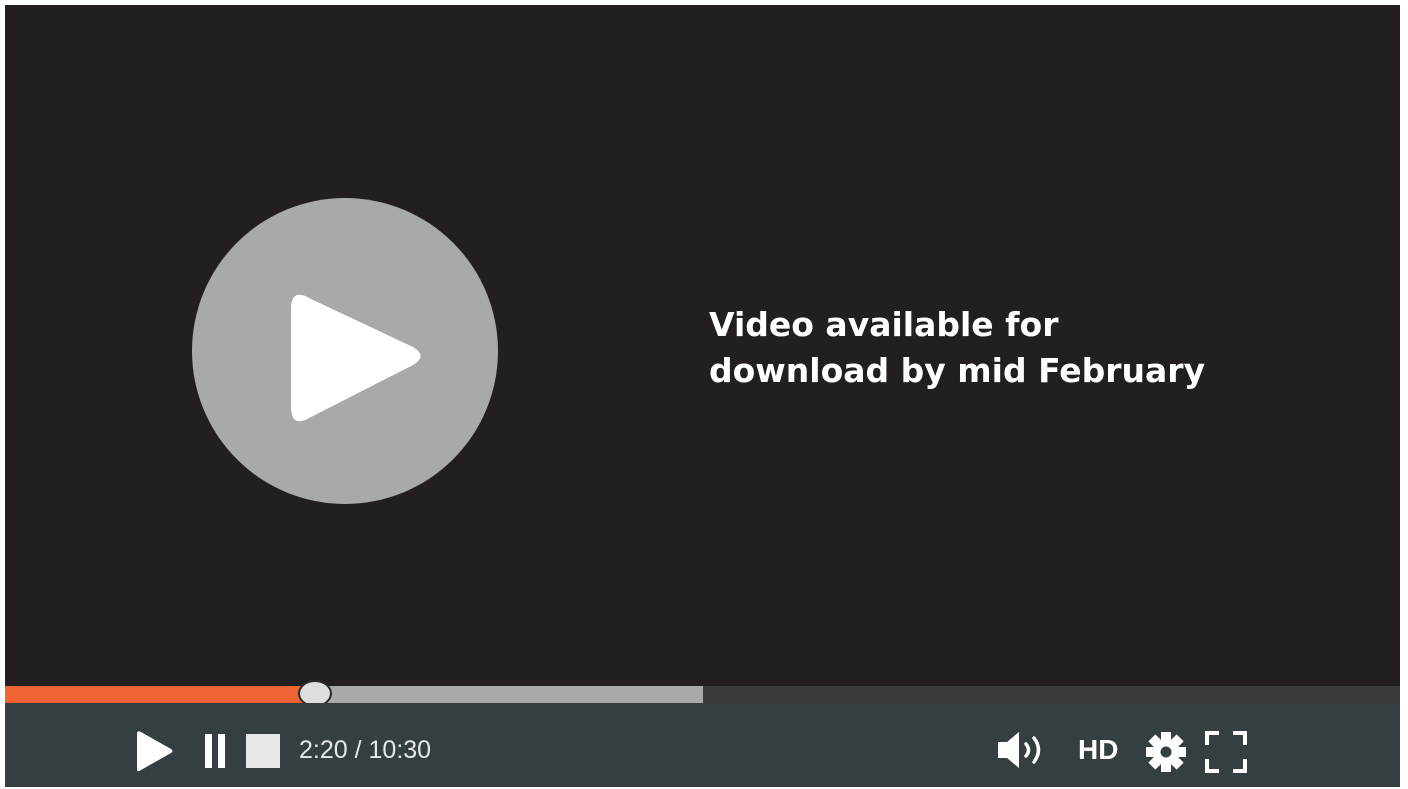 This screenshot has width=1408, height=789. Describe the element at coordinates (1019, 750) in the screenshot. I see `volume-icon` at that location.